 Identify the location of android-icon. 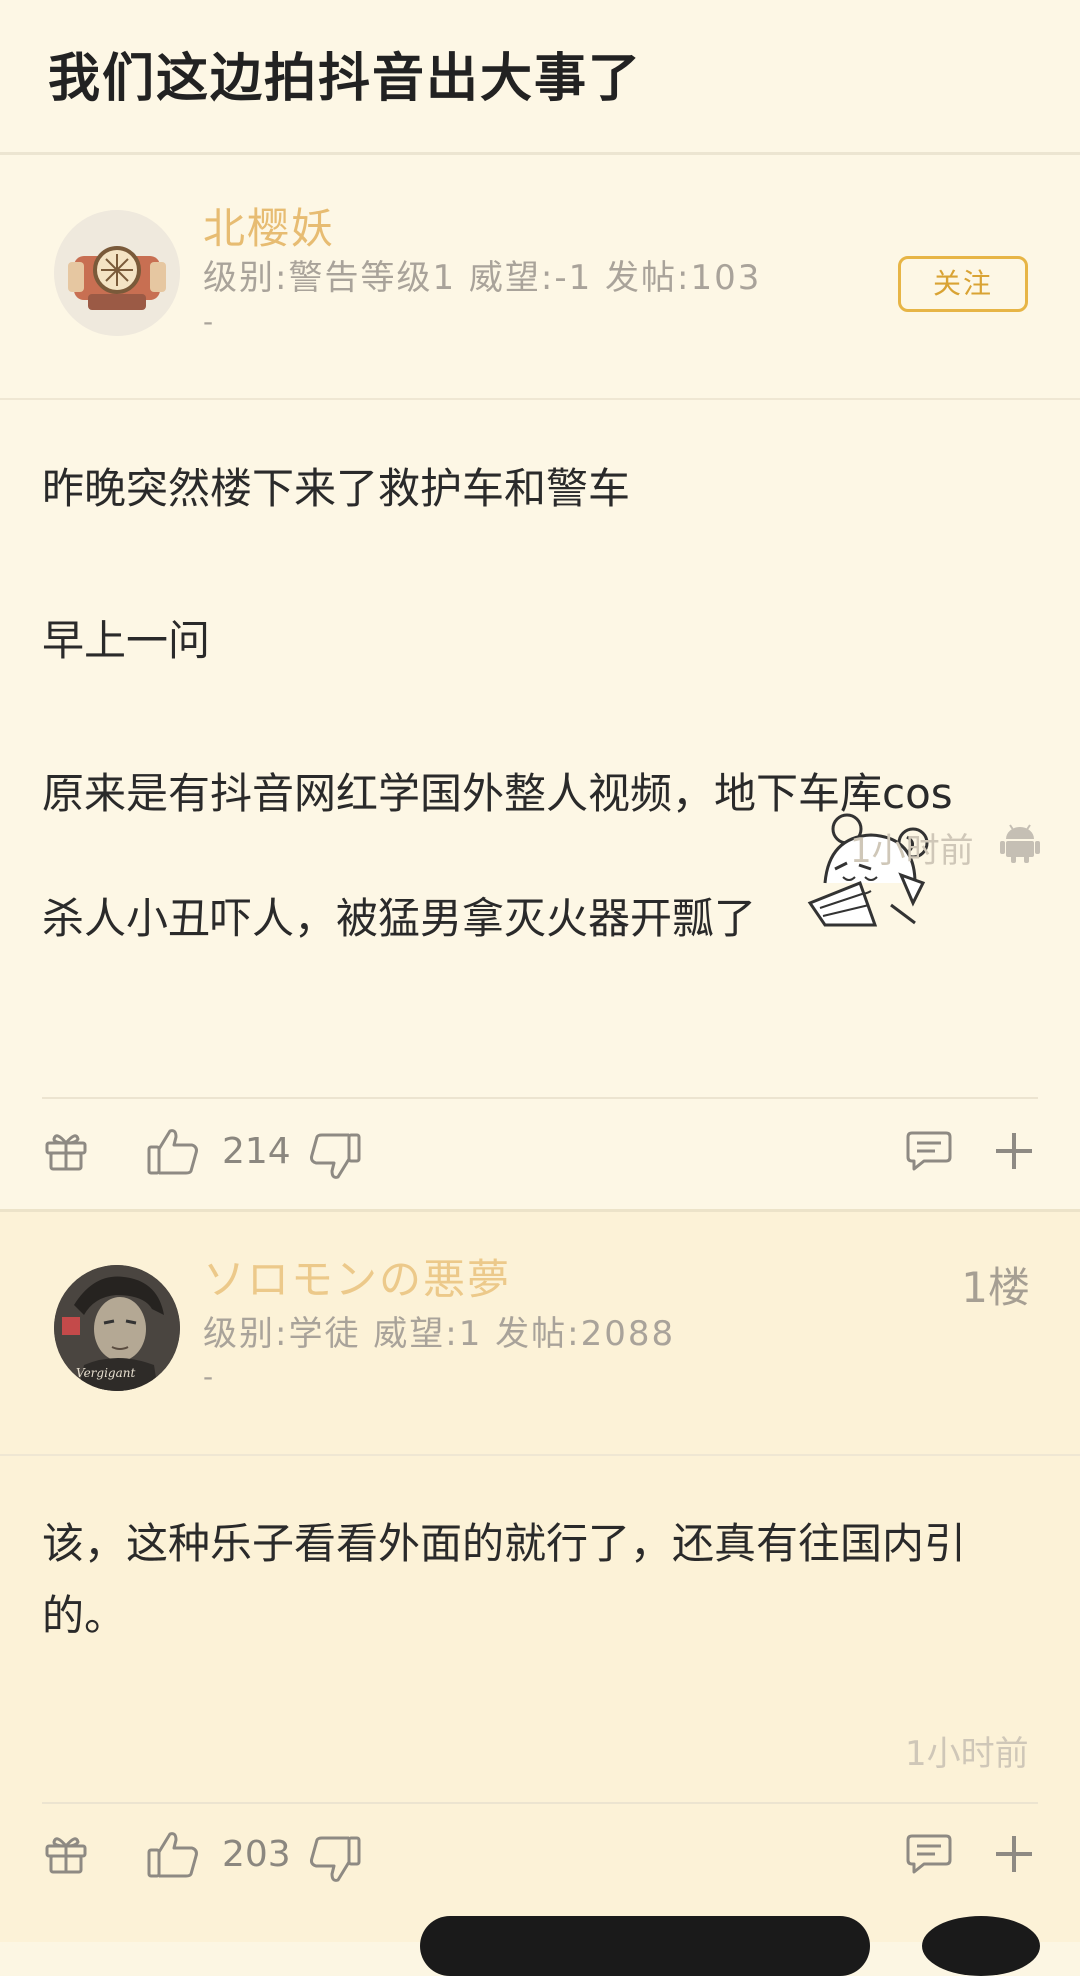
(1020, 843).